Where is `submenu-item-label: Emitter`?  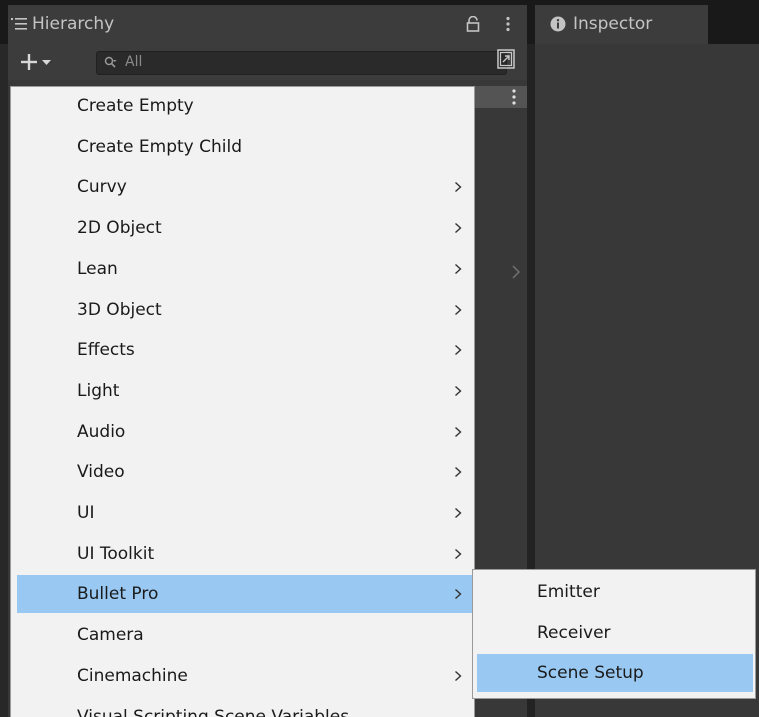 submenu-item-label: Emitter is located at coordinates (568, 592).